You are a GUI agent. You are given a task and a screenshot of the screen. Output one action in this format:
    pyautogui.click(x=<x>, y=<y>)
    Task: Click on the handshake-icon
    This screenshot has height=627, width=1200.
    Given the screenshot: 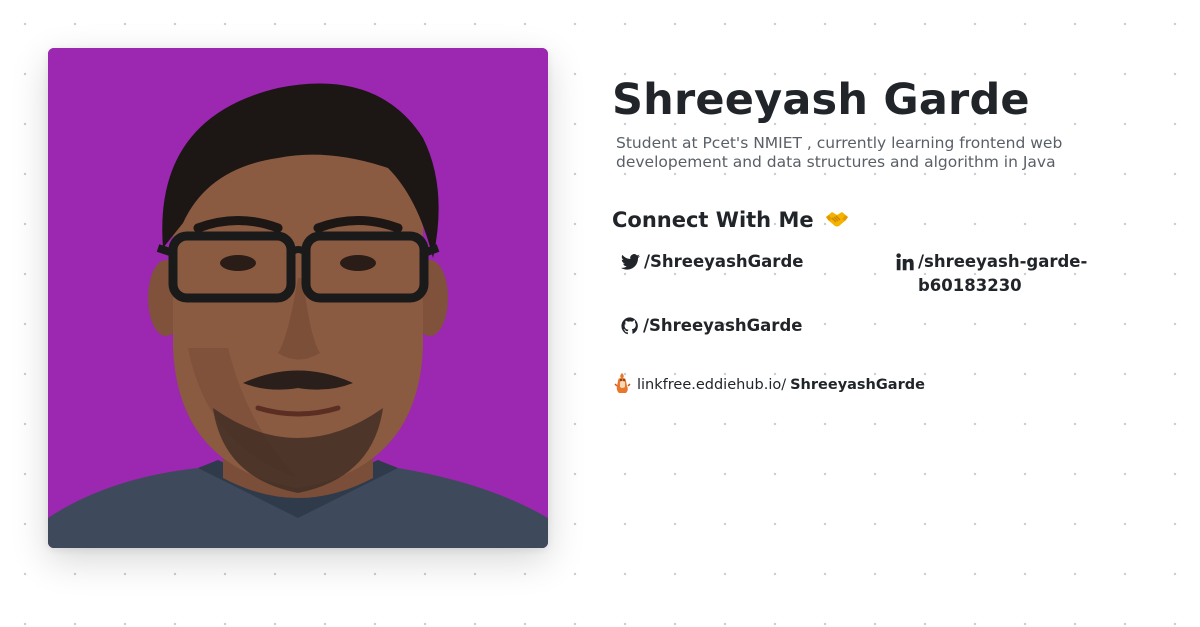 What is the action you would take?
    pyautogui.click(x=837, y=222)
    